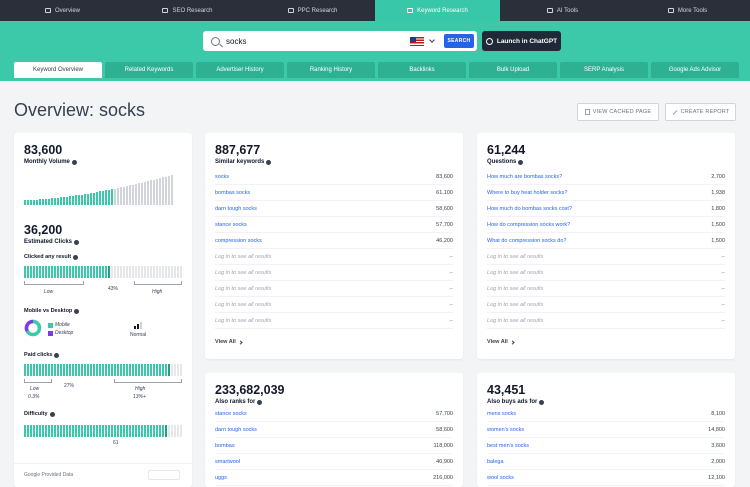  I want to click on keyword-link: How do compression socks work?, so click(528, 225).